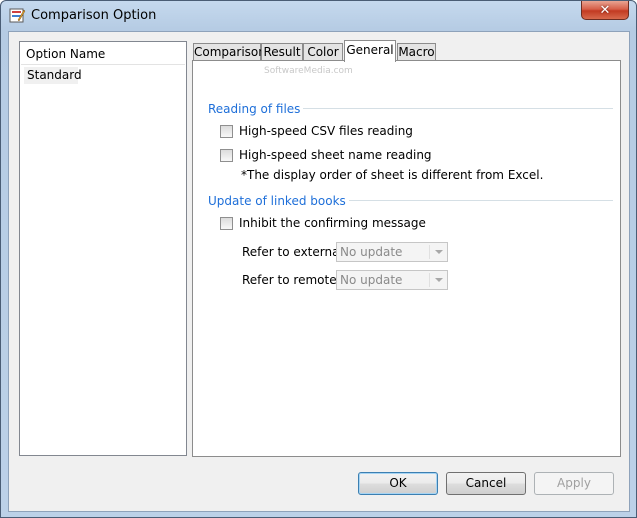 This screenshot has width=637, height=518. I want to click on refer-remote-select: No update, so click(392, 280).